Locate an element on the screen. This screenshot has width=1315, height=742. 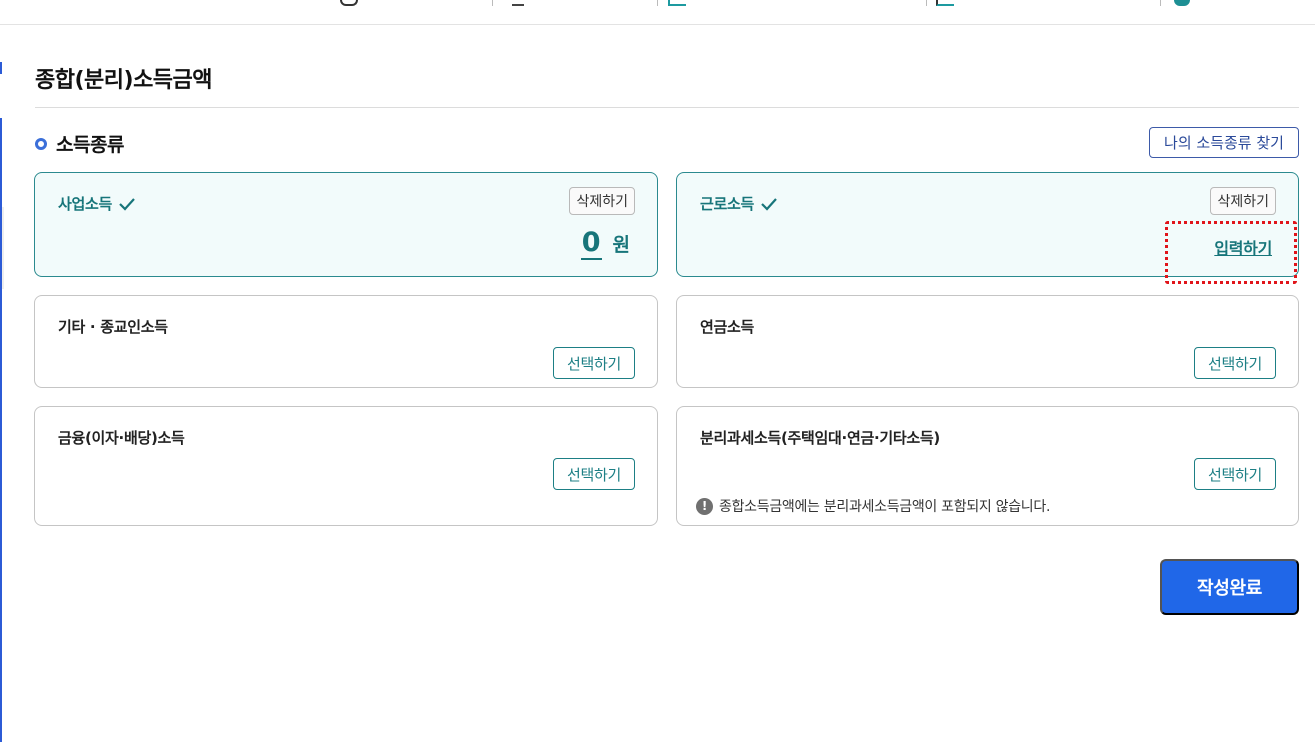
income-card-financial: 금융(이자·배당)소득 선택하기 is located at coordinates (346, 466).